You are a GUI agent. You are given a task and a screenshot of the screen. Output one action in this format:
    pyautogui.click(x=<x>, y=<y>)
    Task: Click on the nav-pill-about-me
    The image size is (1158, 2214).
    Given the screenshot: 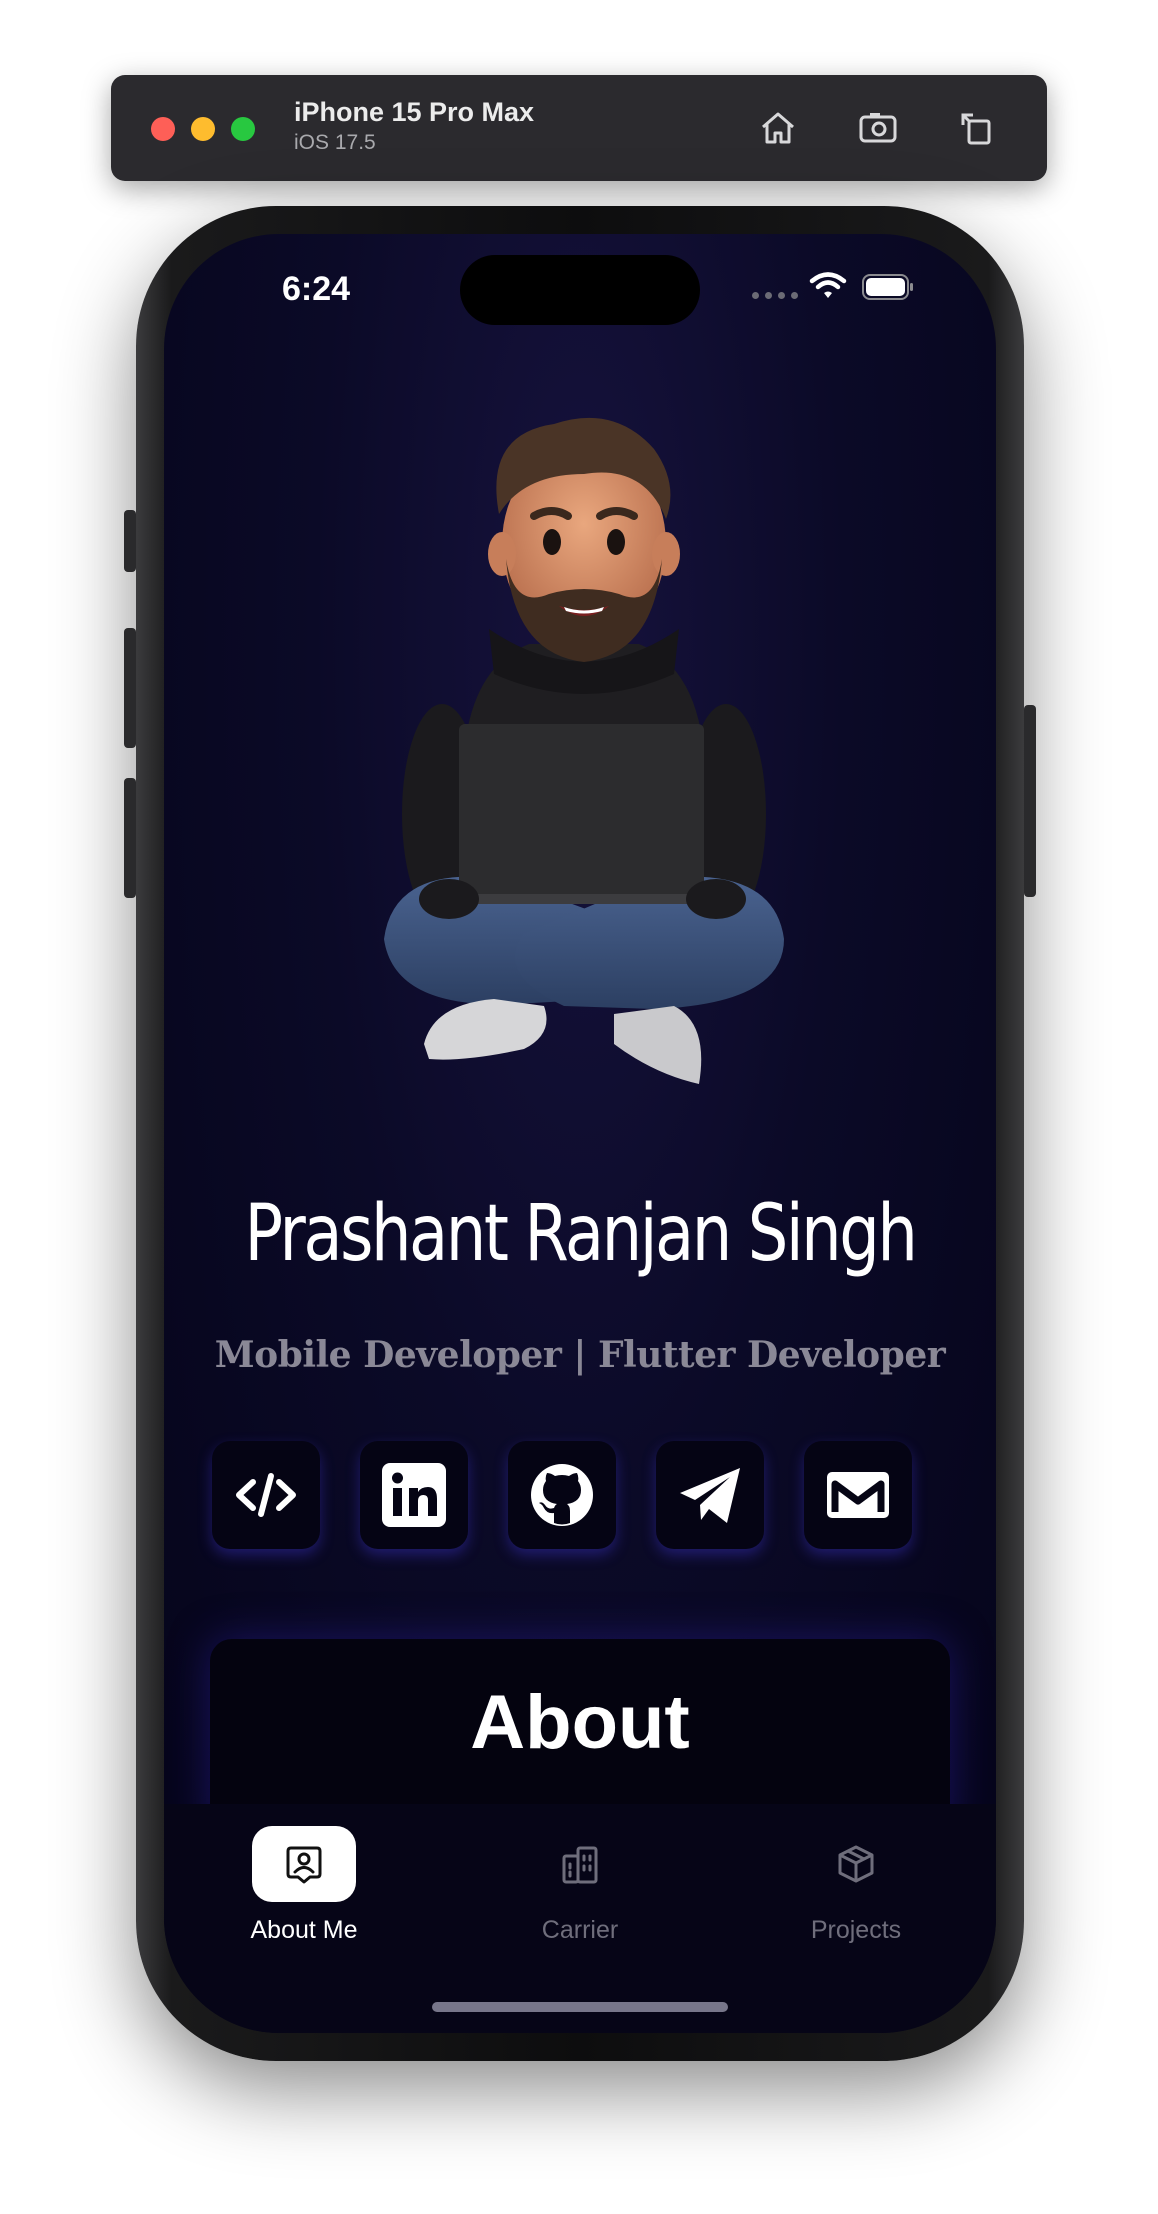 What is the action you would take?
    pyautogui.click(x=304, y=1864)
    